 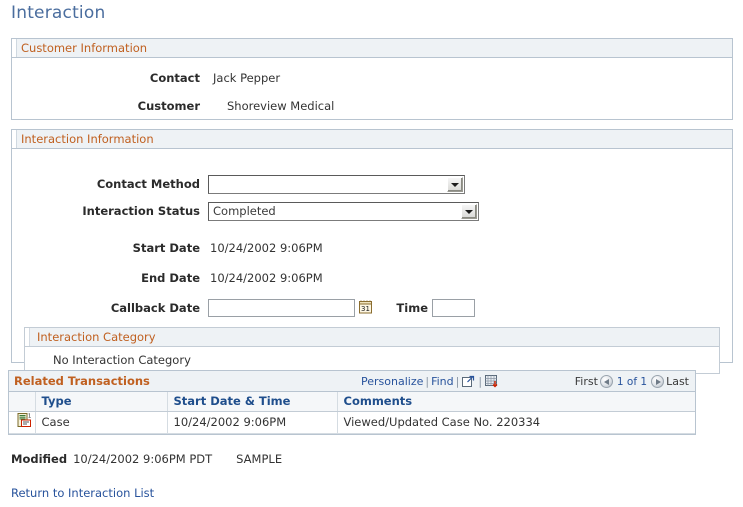 I want to click on time-input, so click(x=453, y=308).